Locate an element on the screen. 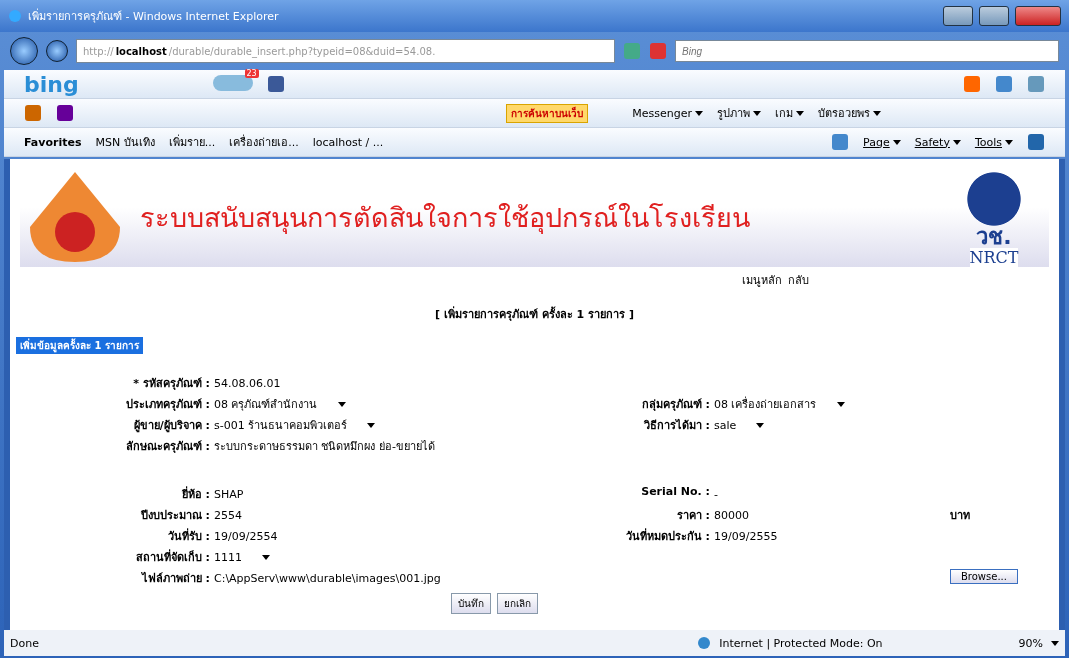 Image resolution: width=1069 pixels, height=658 pixels. command-menu: Tools is located at coordinates (988, 142).